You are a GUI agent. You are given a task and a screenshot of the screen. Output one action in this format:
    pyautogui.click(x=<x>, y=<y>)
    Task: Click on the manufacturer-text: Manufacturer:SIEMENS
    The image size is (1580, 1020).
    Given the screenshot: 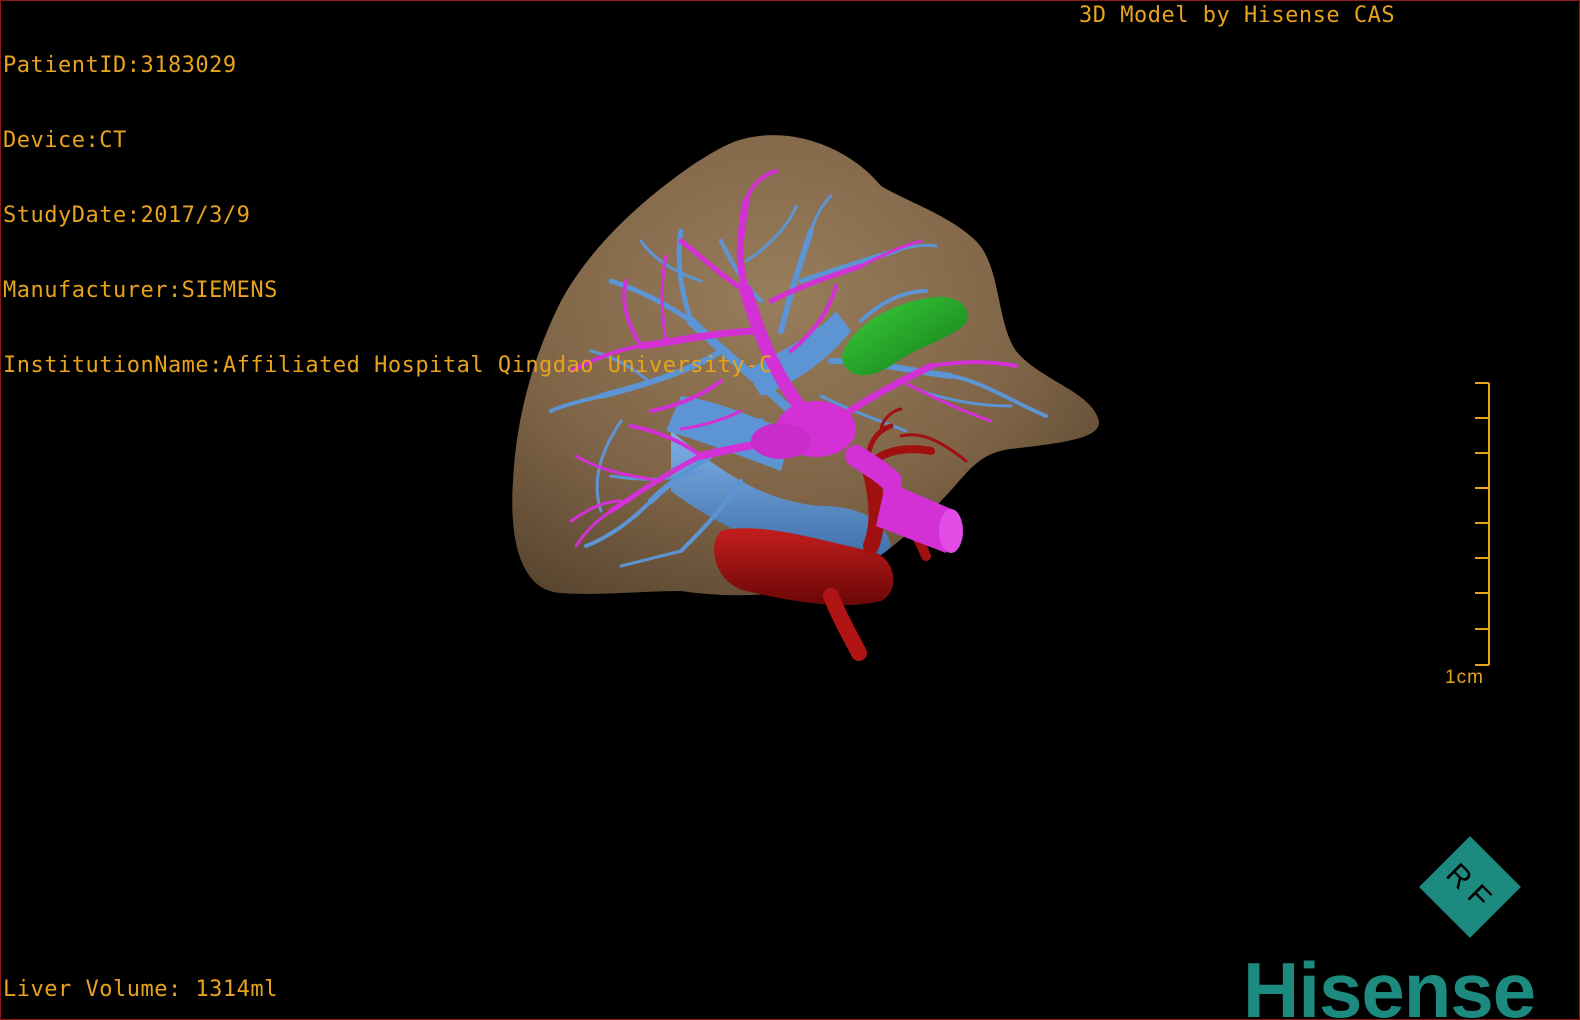 What is the action you would take?
    pyautogui.click(x=140, y=290)
    